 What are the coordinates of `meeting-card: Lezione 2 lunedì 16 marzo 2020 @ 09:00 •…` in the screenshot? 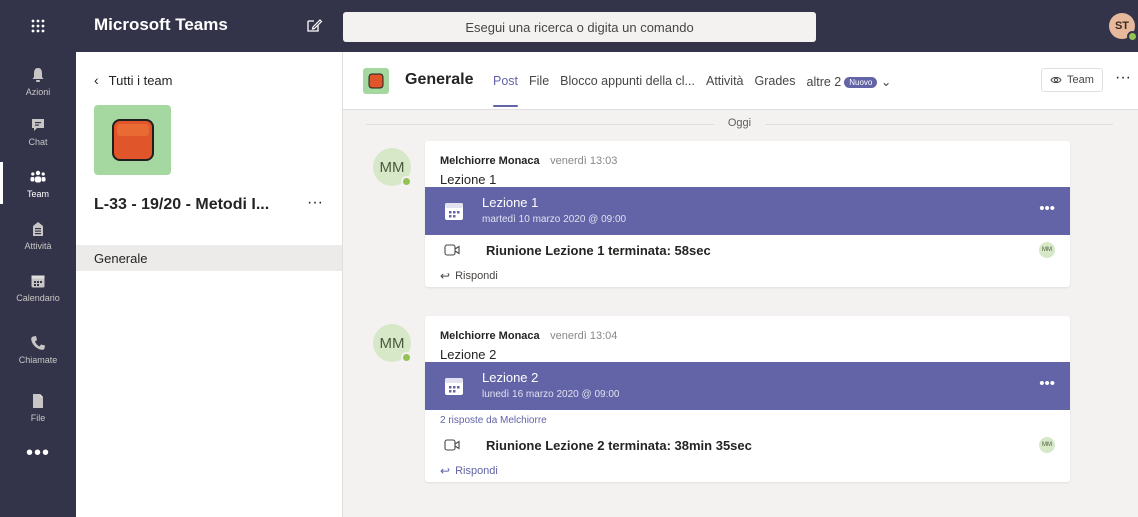 It's located at (747, 386).